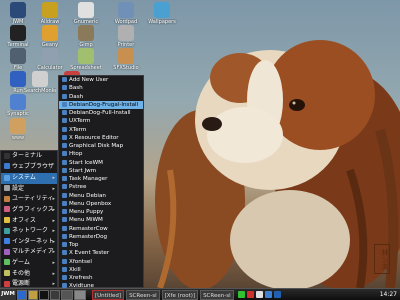 Image resolution: width=400 pixels, height=300 pixels. I want to click on menu-item-1: ウェブブラウザ, so click(29, 167).